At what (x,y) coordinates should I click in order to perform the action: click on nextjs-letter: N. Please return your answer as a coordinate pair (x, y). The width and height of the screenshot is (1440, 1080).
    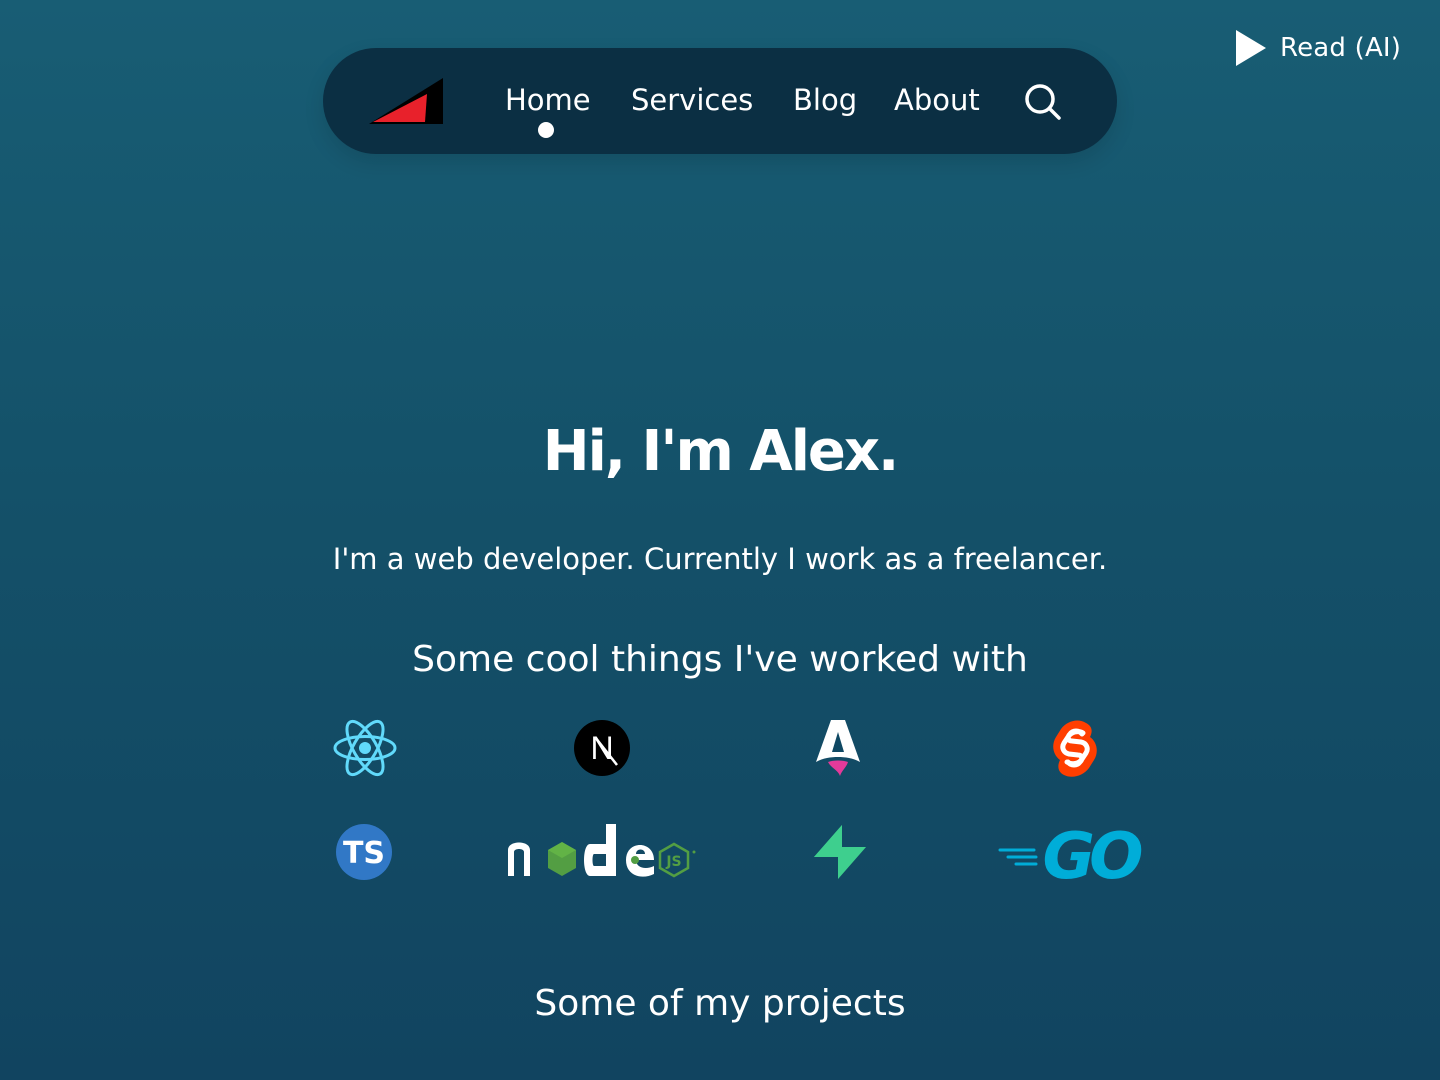
    Looking at the image, I should click on (601, 748).